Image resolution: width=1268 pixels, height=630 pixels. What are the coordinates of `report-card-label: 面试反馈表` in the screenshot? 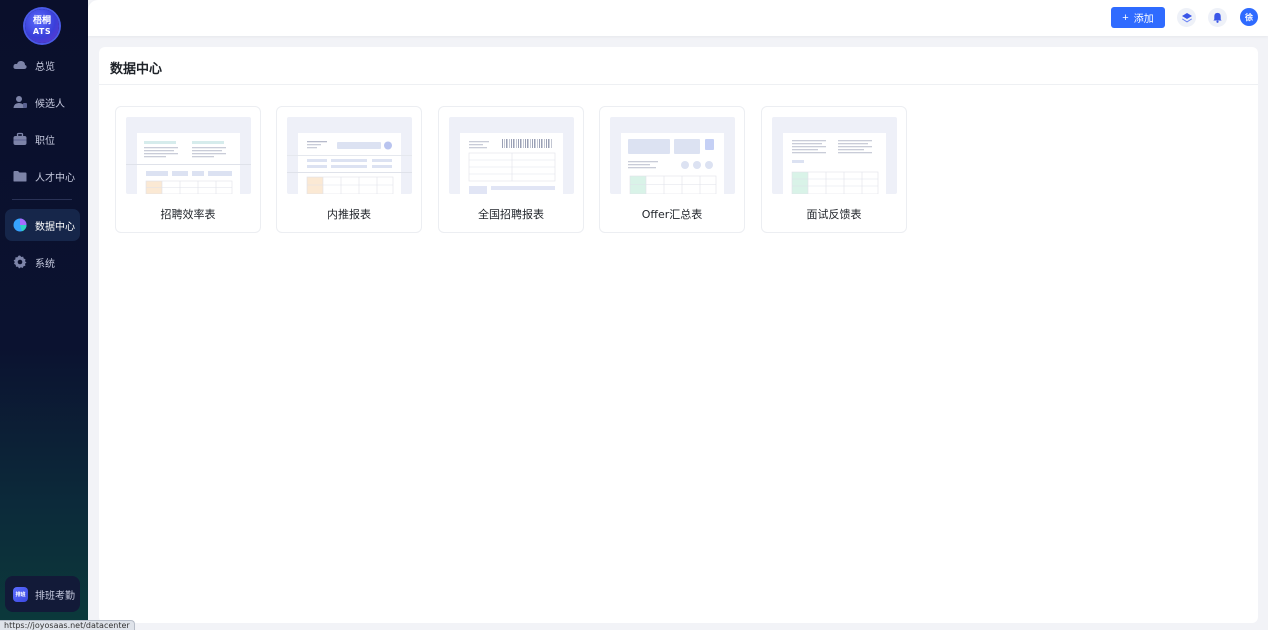 It's located at (834, 214).